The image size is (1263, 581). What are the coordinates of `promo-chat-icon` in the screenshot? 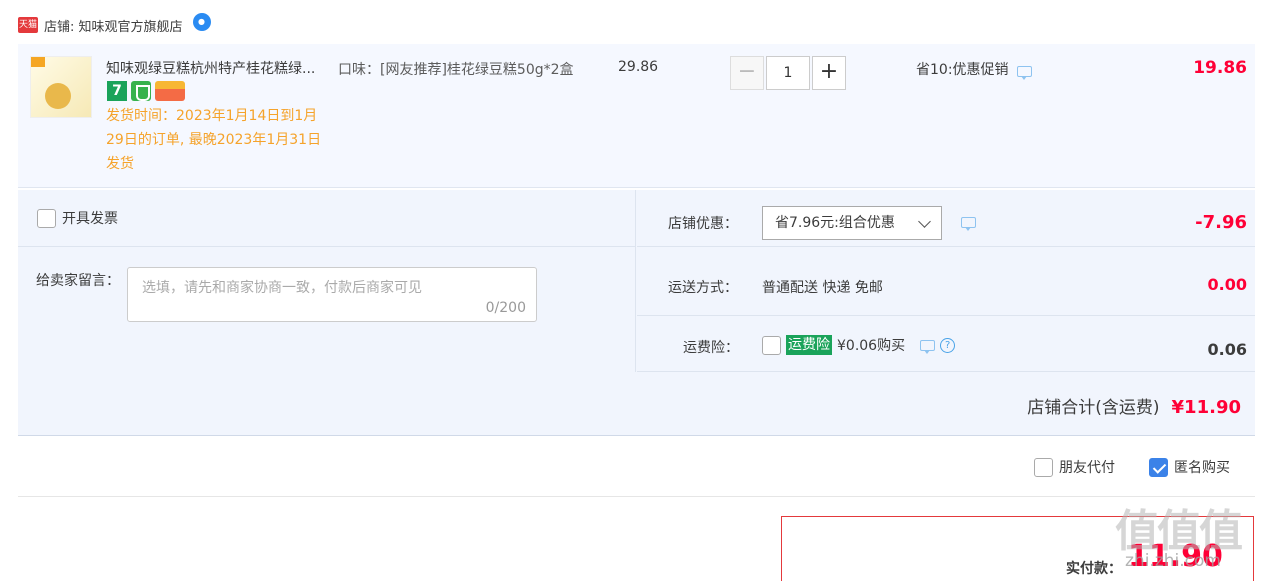 It's located at (1024, 72).